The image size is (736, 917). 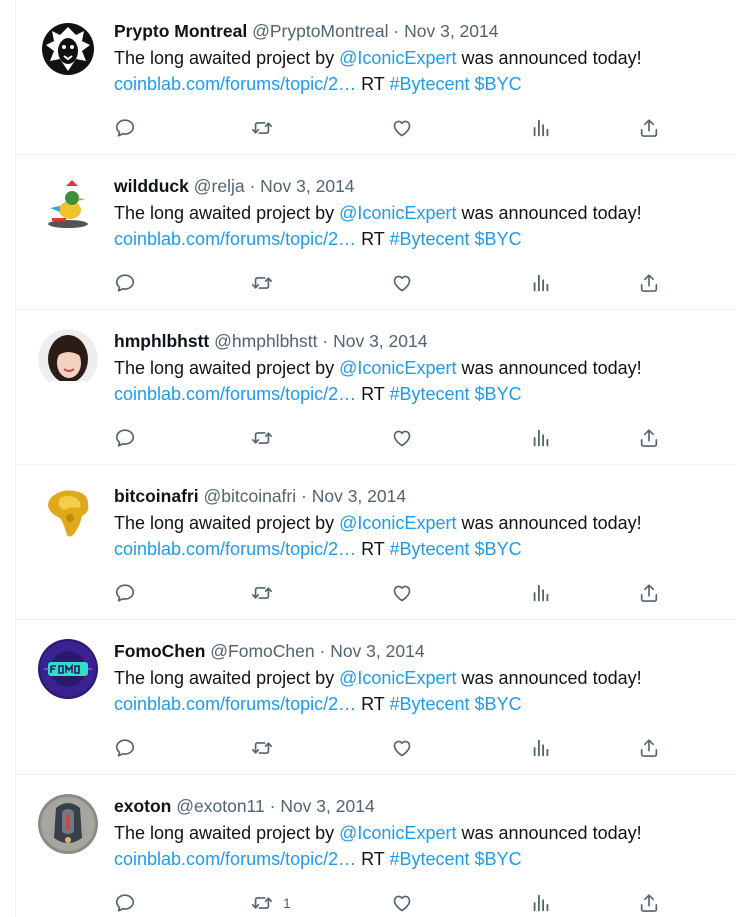 I want to click on share-icon, so click(x=649, y=903).